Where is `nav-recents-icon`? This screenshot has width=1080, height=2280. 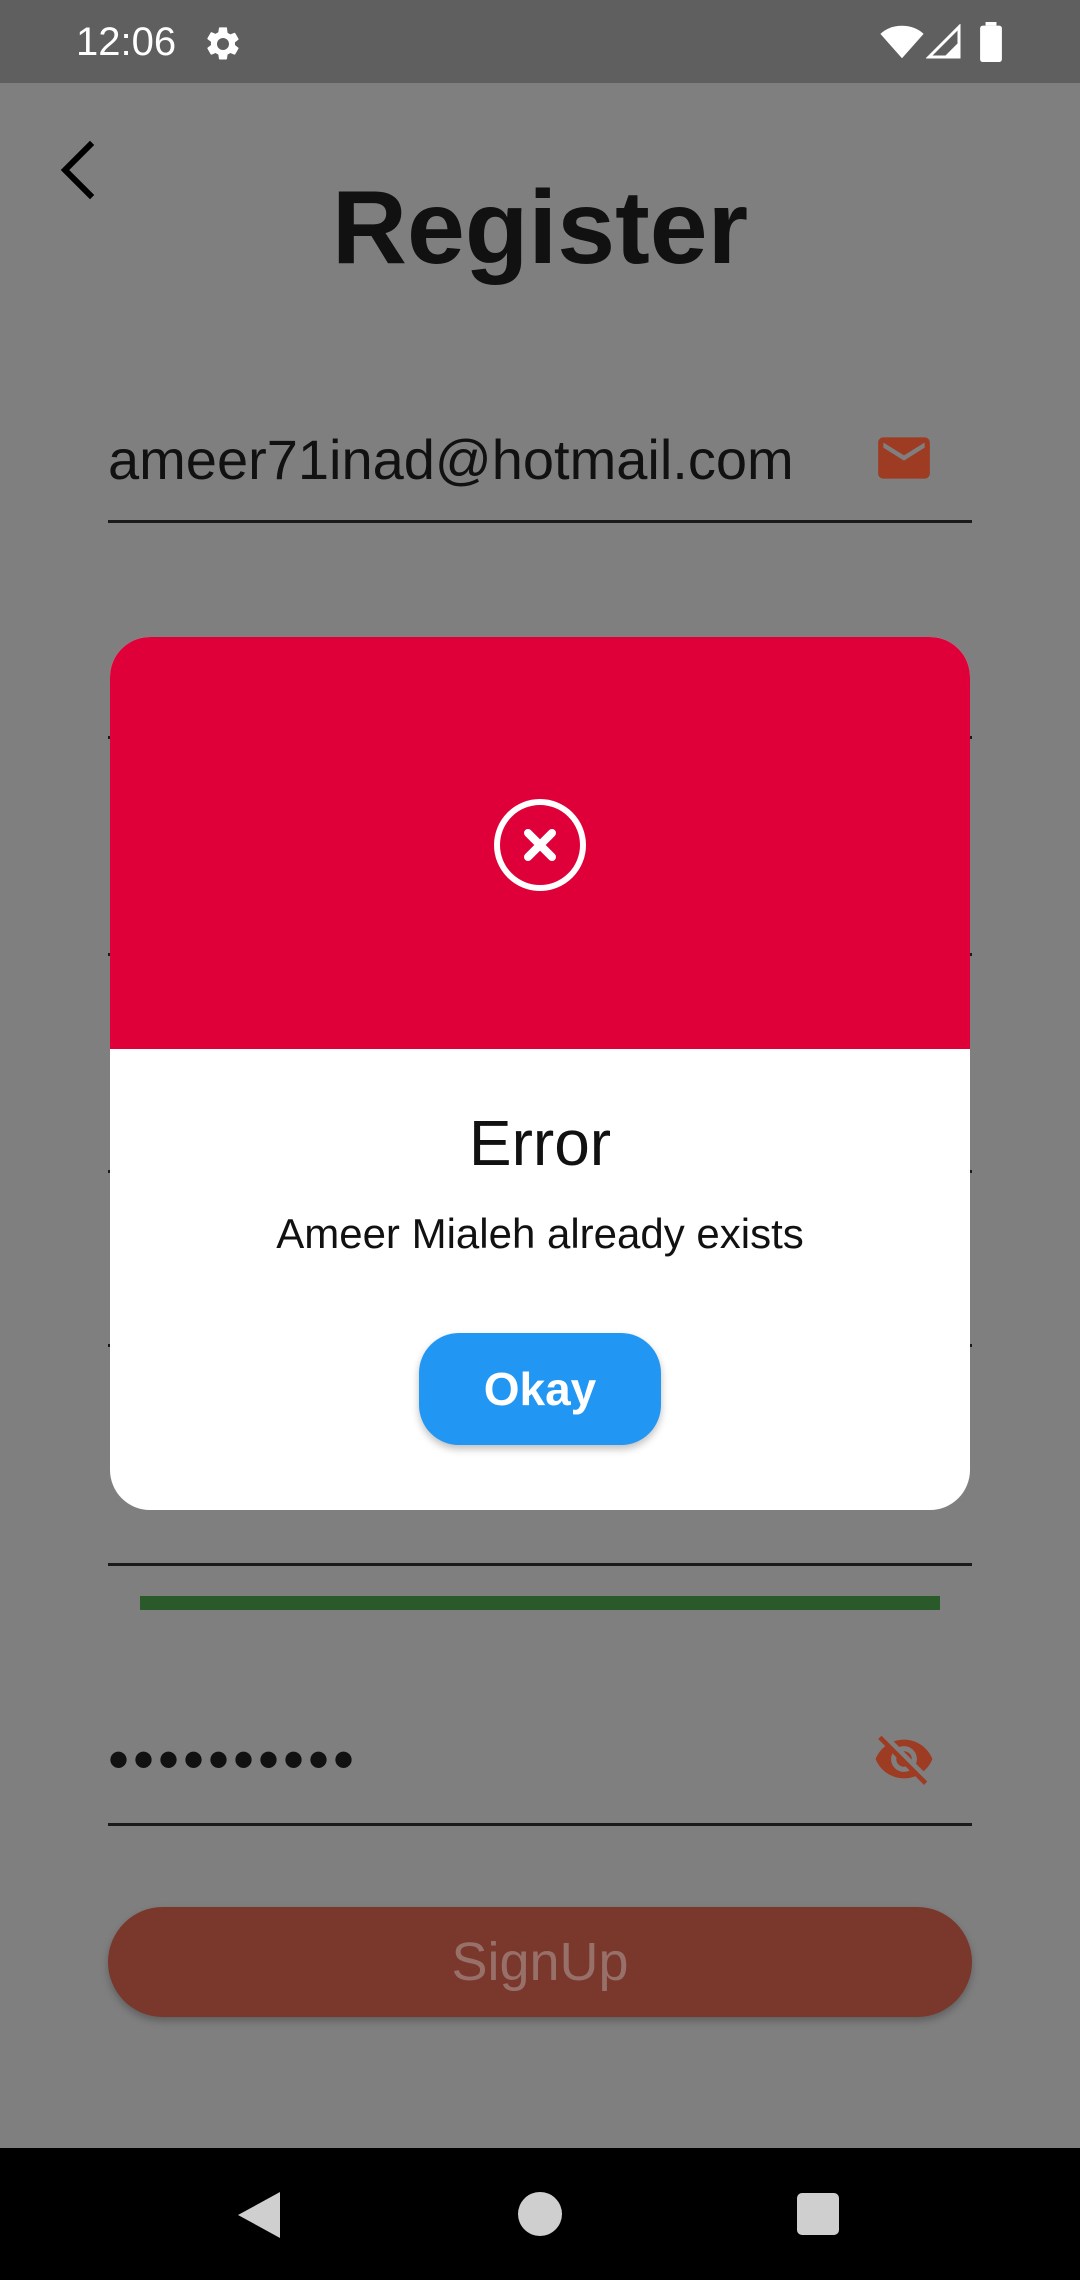 nav-recents-icon is located at coordinates (818, 2214).